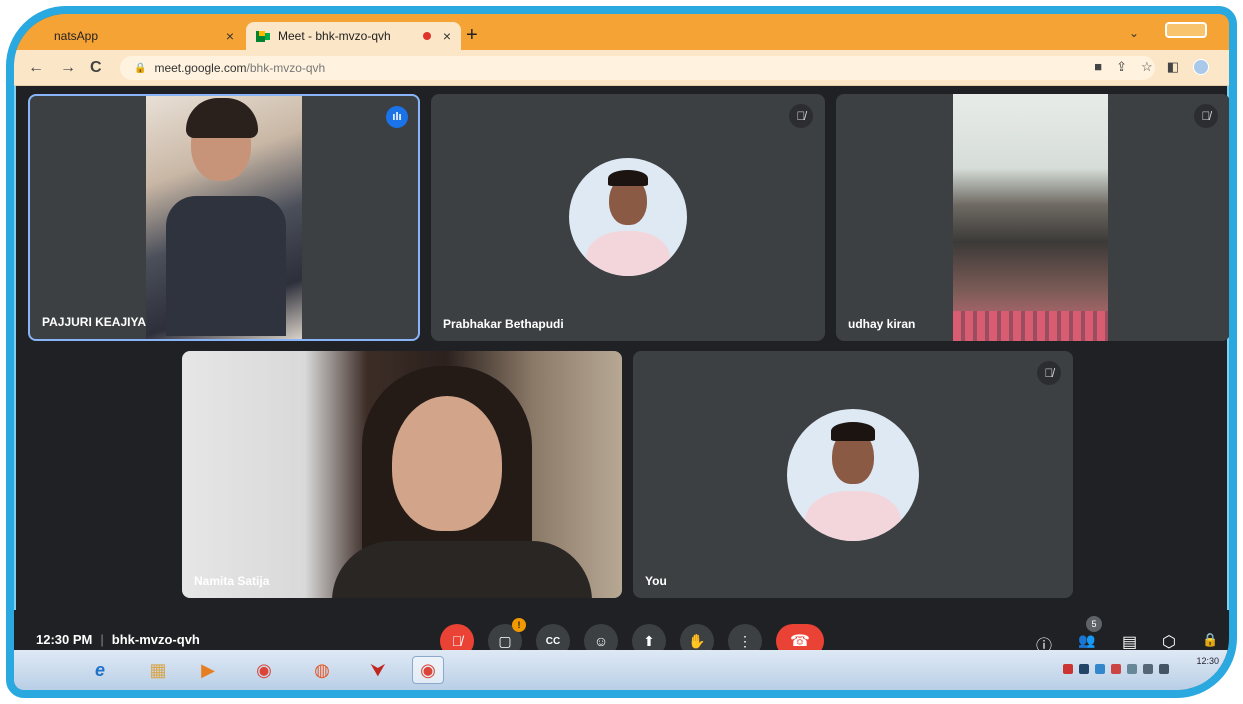  Describe the element at coordinates (1068, 669) in the screenshot. I see `tray-flag-icon` at that location.